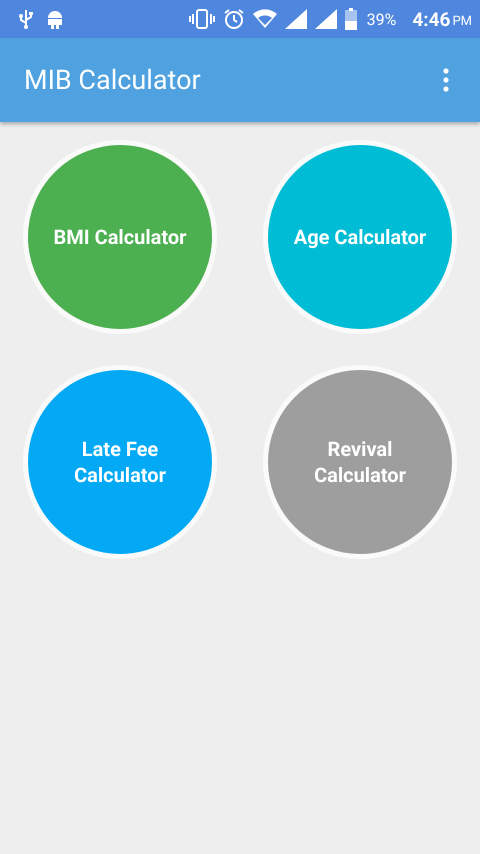 This screenshot has width=480, height=854. I want to click on battery-percent: 39%, so click(381, 19).